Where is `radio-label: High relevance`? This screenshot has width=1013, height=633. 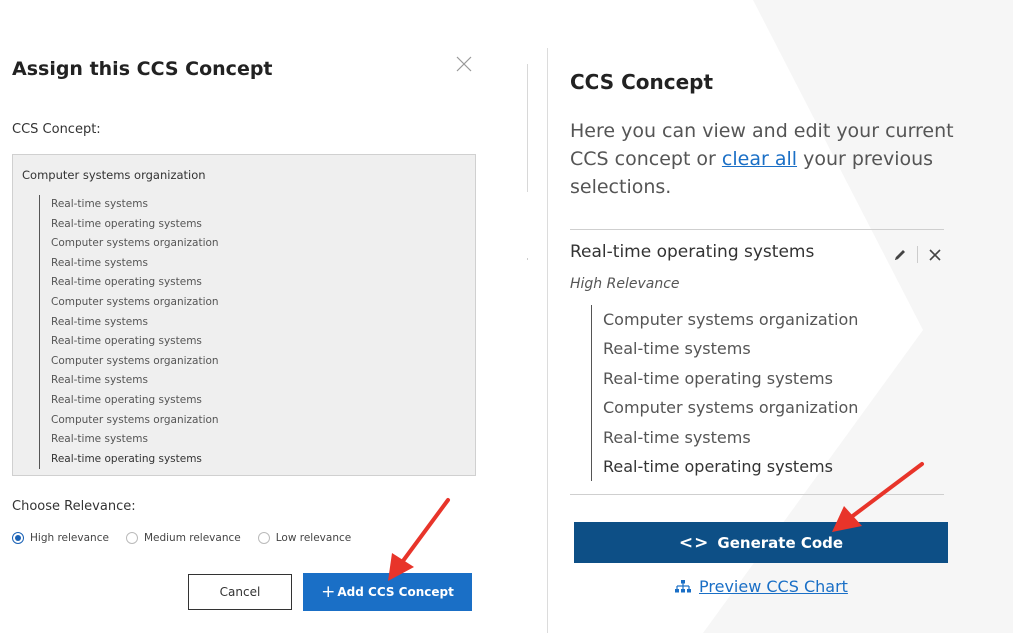 radio-label: High relevance is located at coordinates (69, 538).